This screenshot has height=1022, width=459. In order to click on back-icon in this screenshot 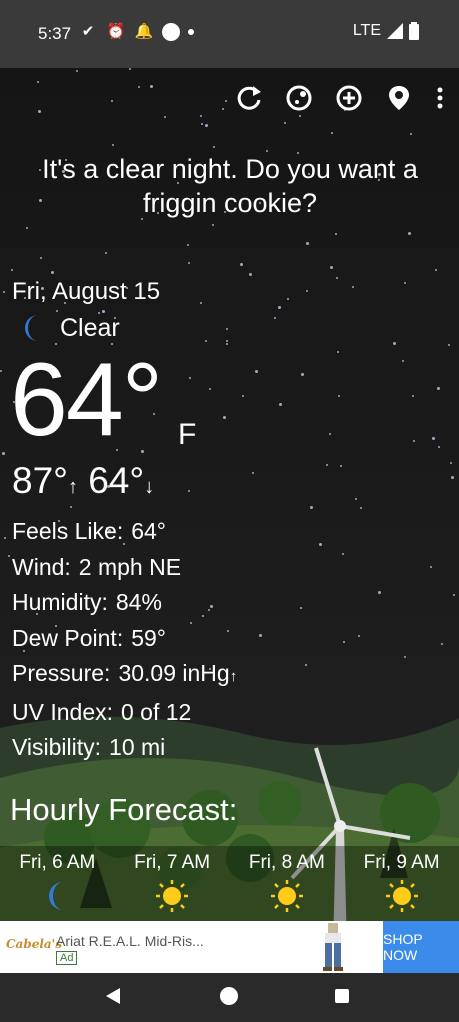, I will do `click(113, 996)`.